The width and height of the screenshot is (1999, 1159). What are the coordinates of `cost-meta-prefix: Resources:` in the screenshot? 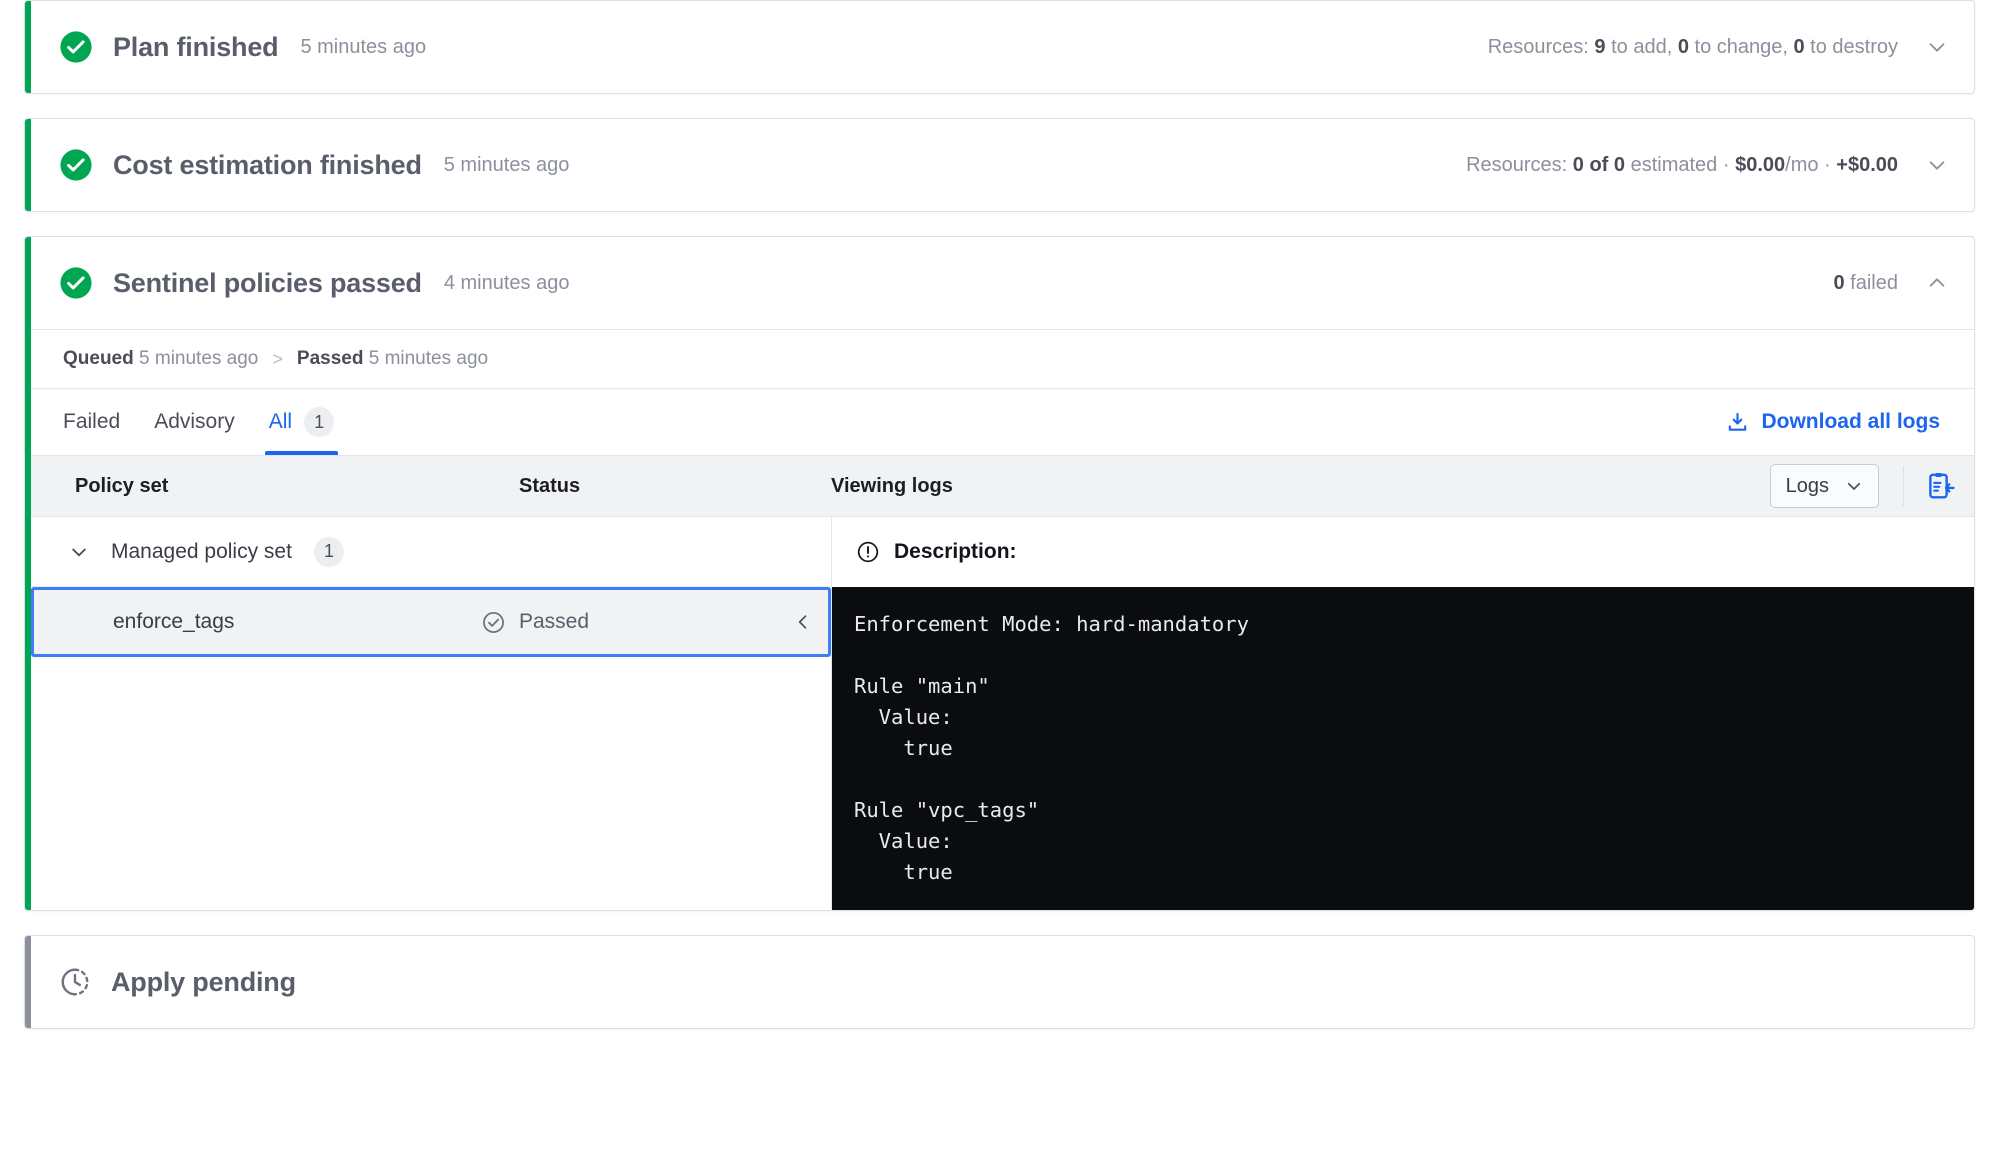 It's located at (1519, 164).